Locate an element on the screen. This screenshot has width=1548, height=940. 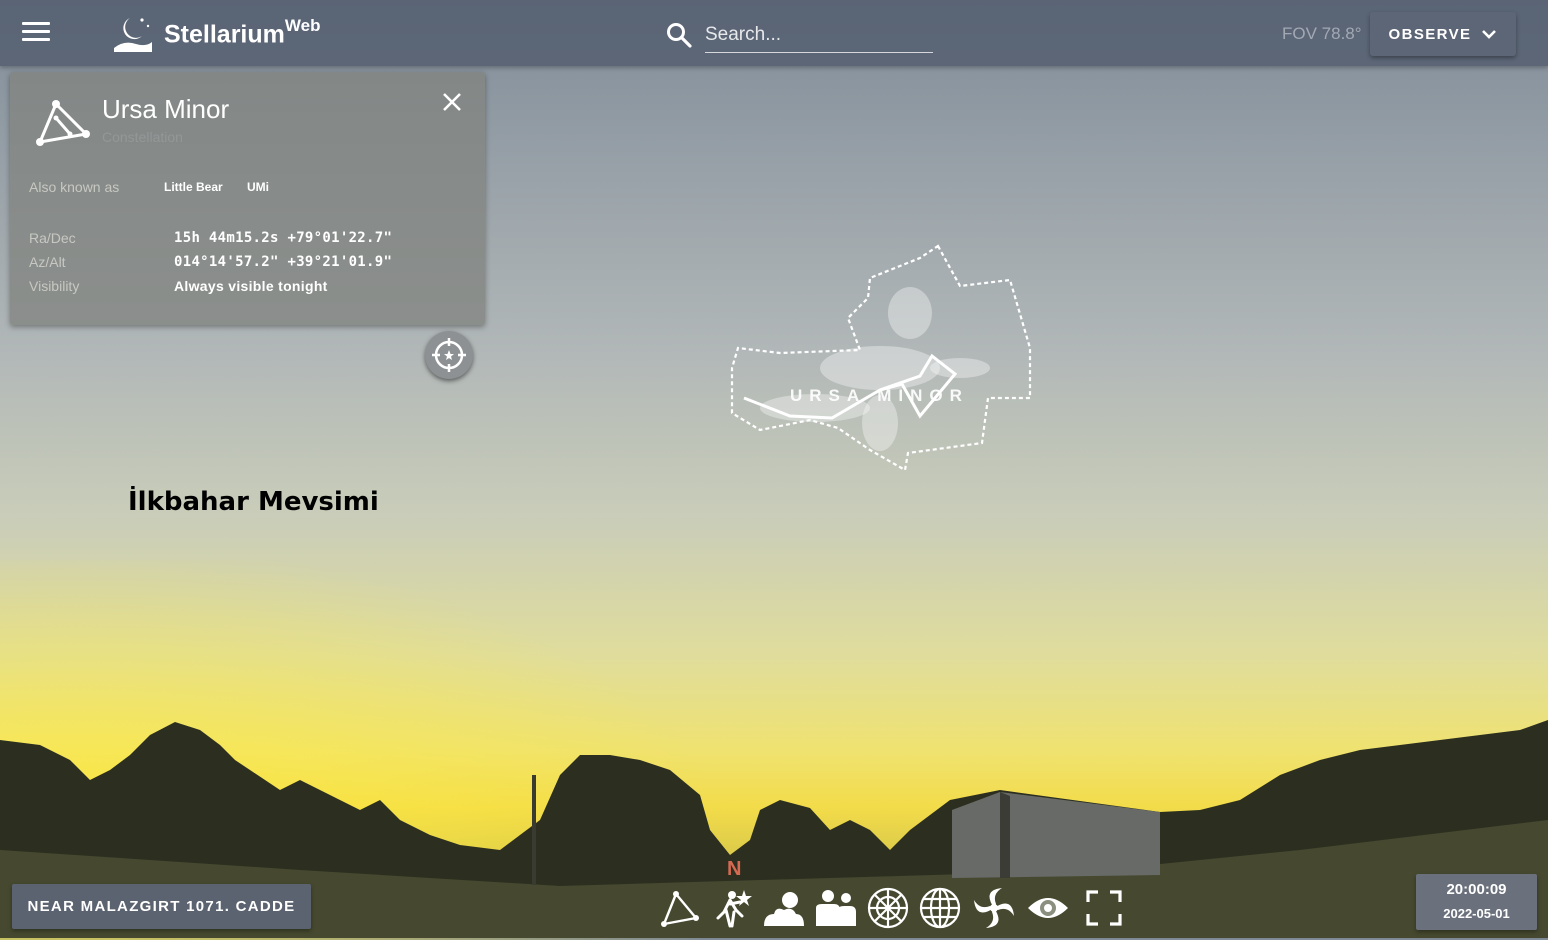
north-marker: N is located at coordinates (734, 869).